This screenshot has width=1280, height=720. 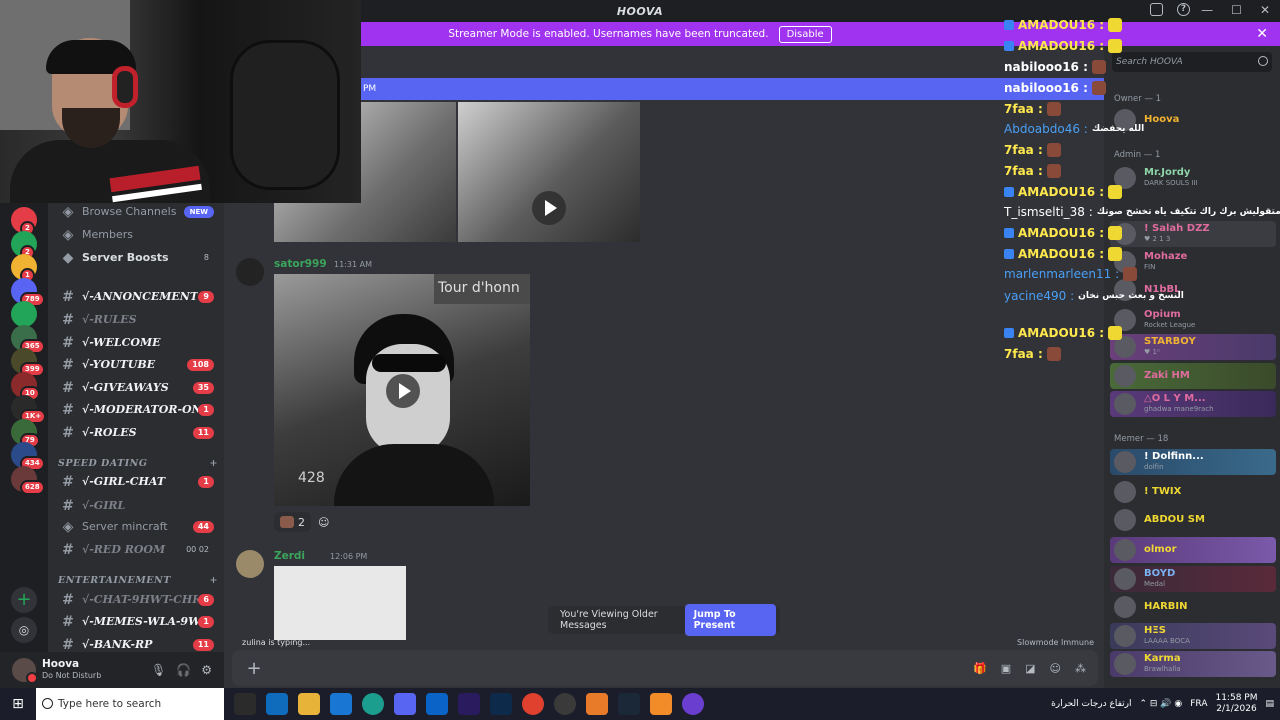 What do you see at coordinates (254, 668) in the screenshot?
I see `attach-plus-icon: +` at bounding box center [254, 668].